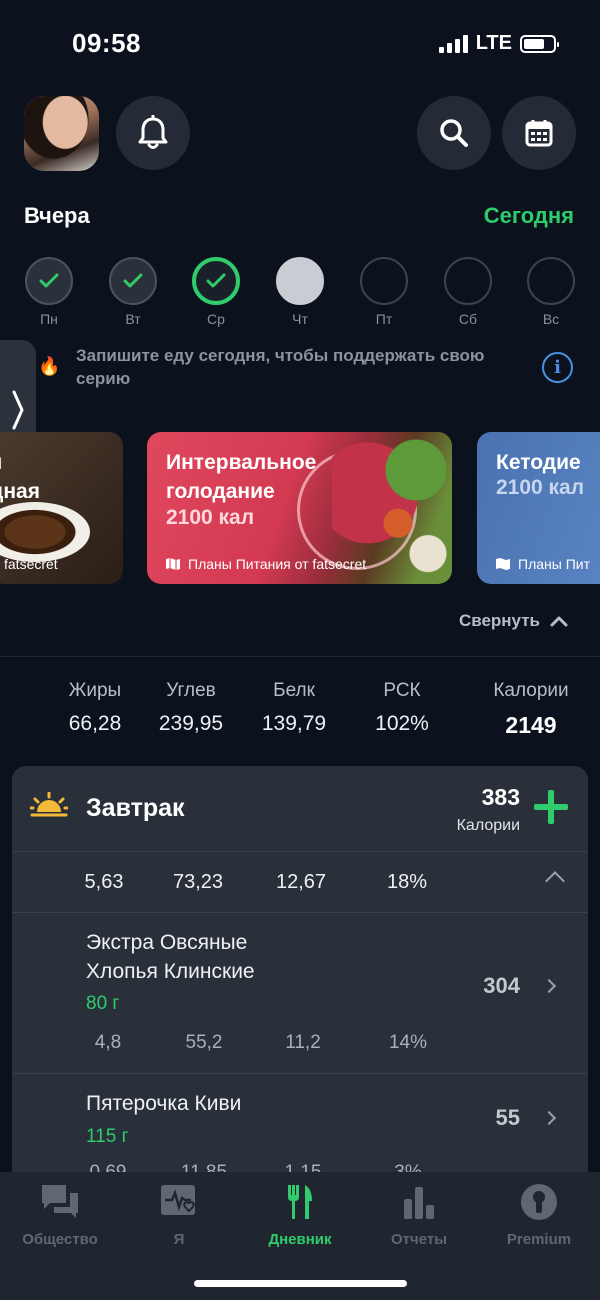 This screenshot has height=1300, width=600. What do you see at coordinates (408, 1042) in the screenshot?
I see `food-rdi: 14%` at bounding box center [408, 1042].